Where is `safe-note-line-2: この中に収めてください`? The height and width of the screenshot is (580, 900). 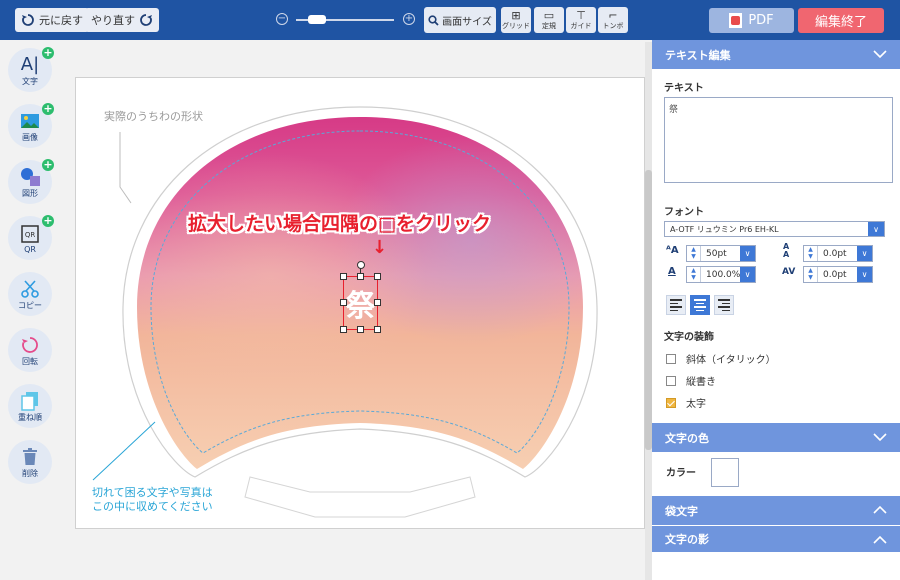
safe-note-line-2: この中に収めてください is located at coordinates (152, 506).